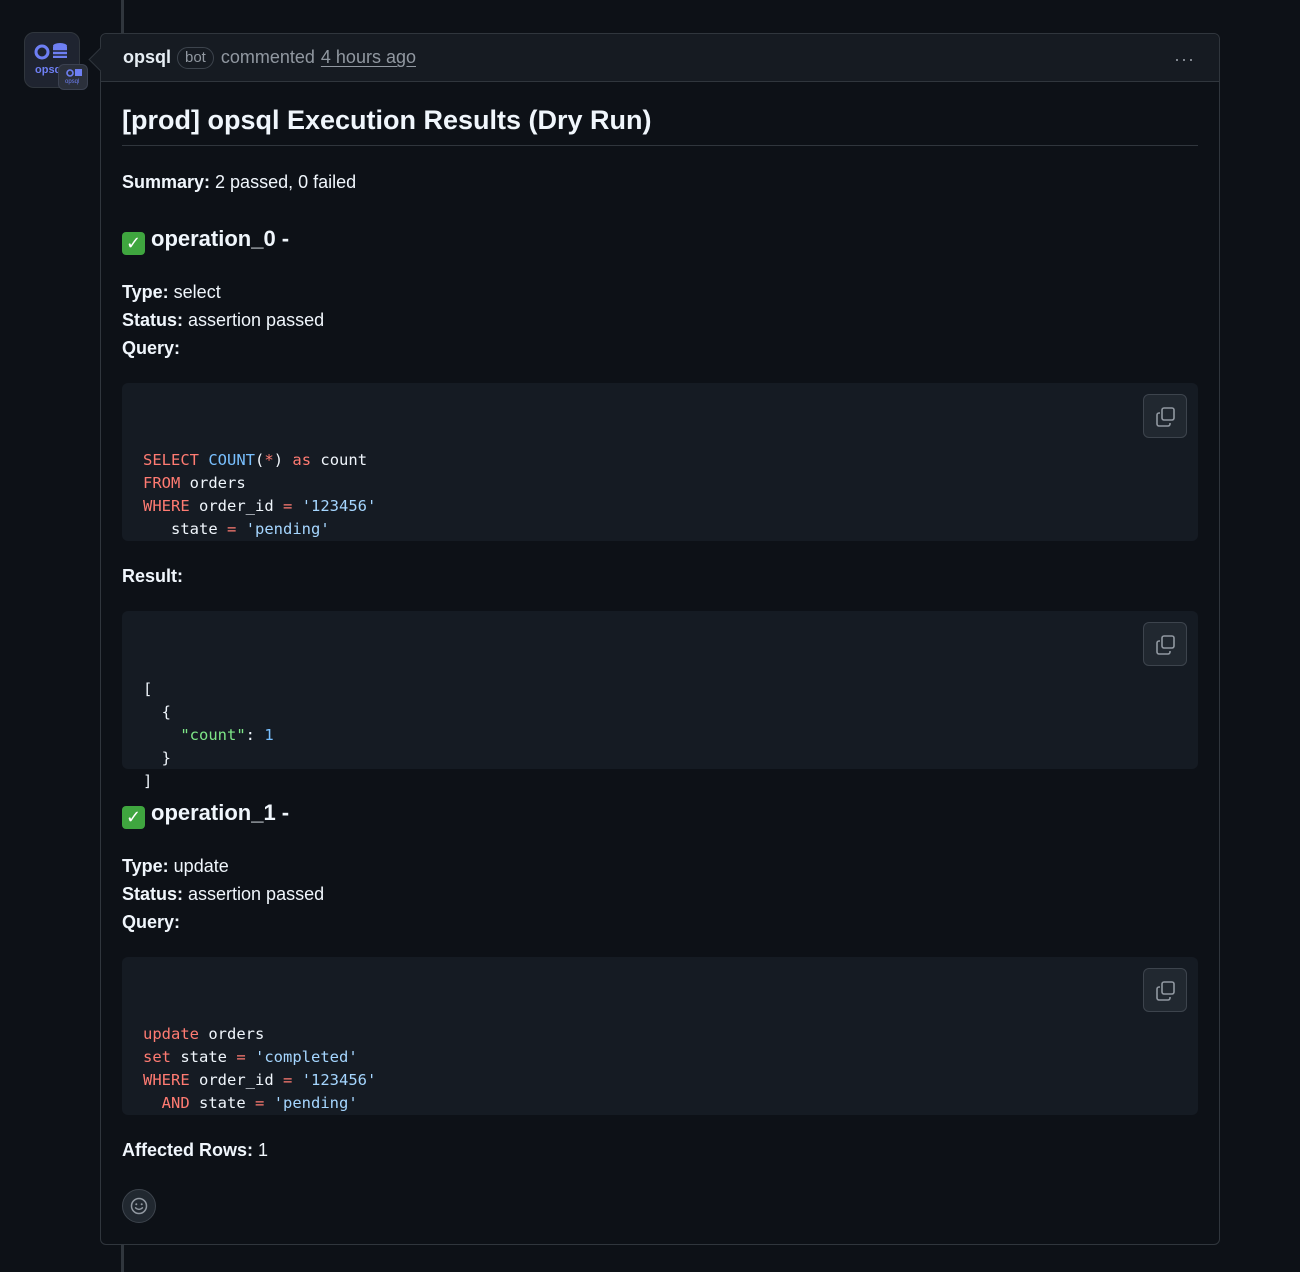  What do you see at coordinates (255, 735) in the screenshot?
I see `code-token: :` at bounding box center [255, 735].